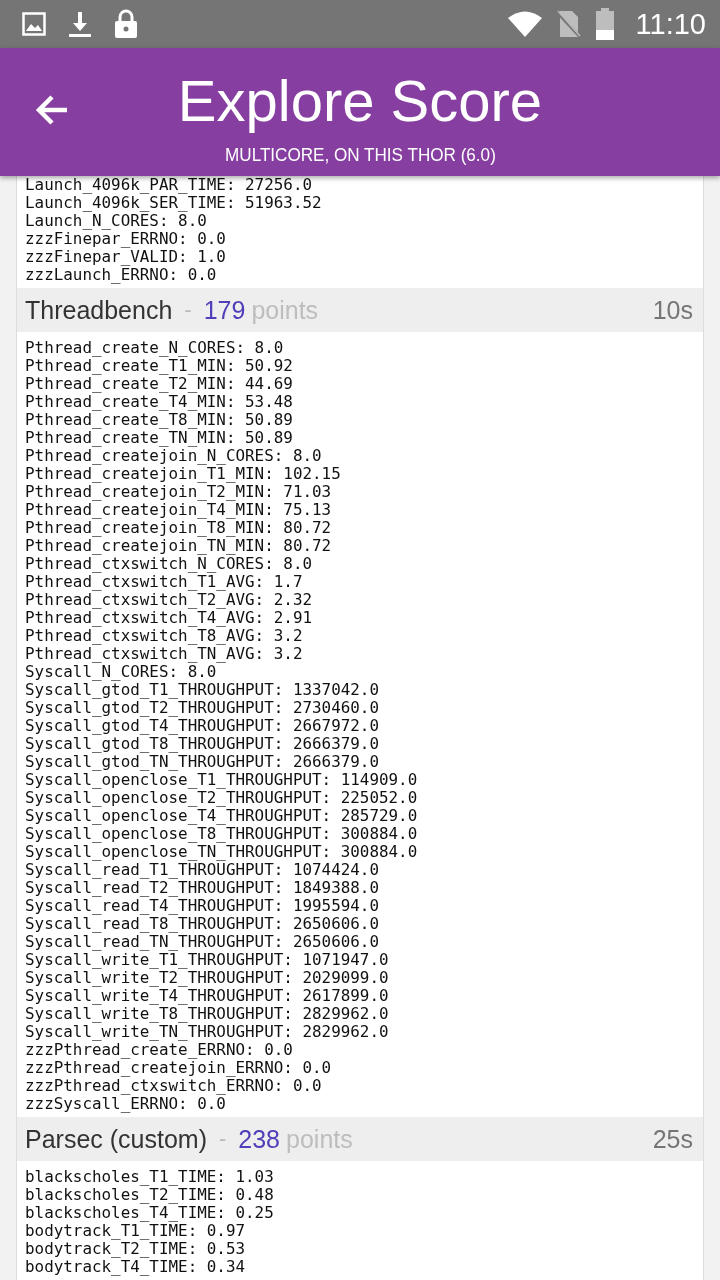 The height and width of the screenshot is (1280, 720). Describe the element at coordinates (222, 780) in the screenshot. I see `result-line: Syscall_openclose_T1_THROUGHPUT: 114909.0` at that location.